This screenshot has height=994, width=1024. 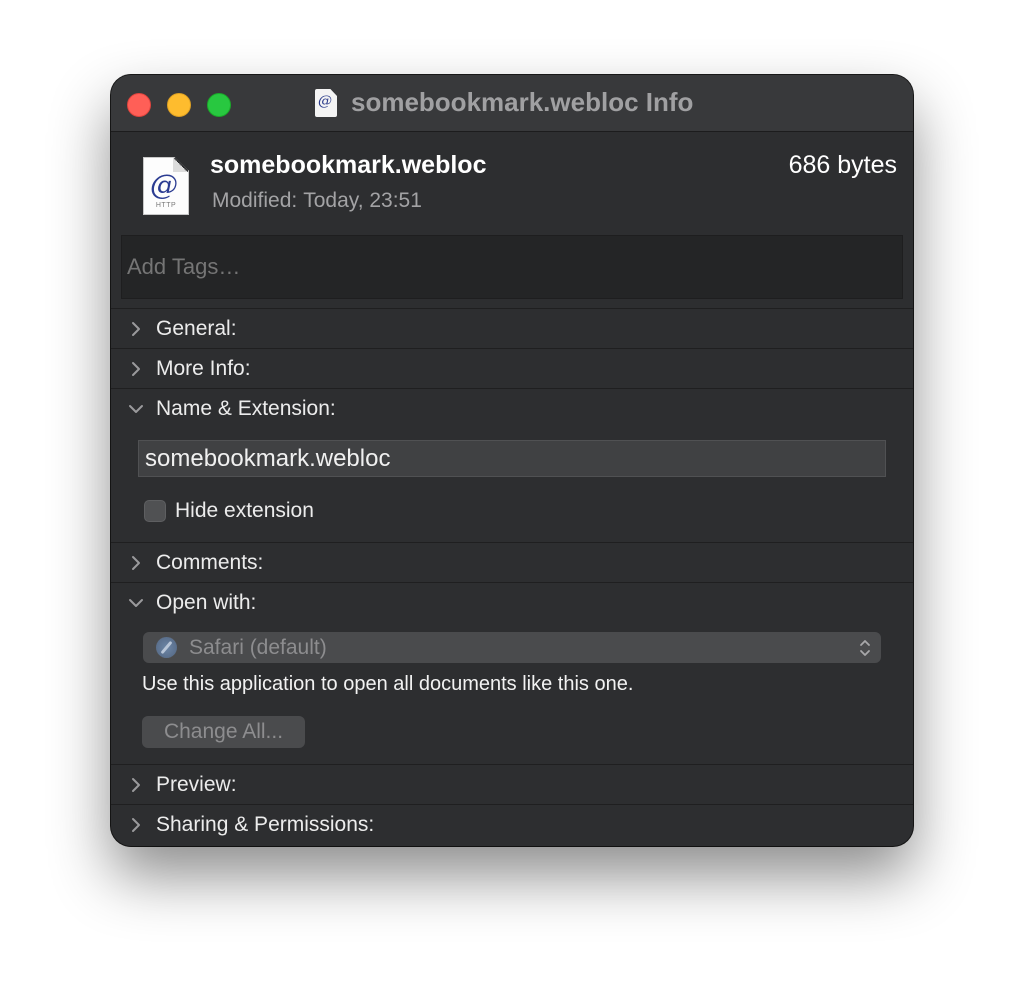 I want to click on open-with-popup: Safari (default), so click(x=512, y=647).